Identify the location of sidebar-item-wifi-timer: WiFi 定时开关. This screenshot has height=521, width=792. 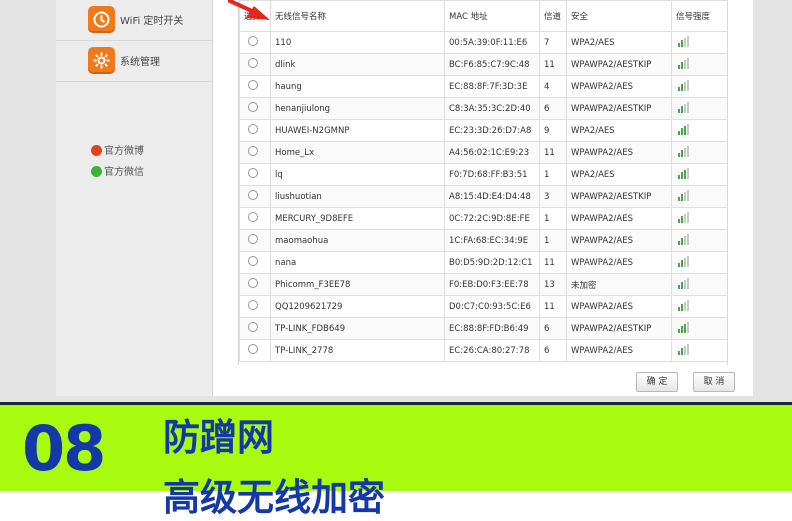
(134, 20).